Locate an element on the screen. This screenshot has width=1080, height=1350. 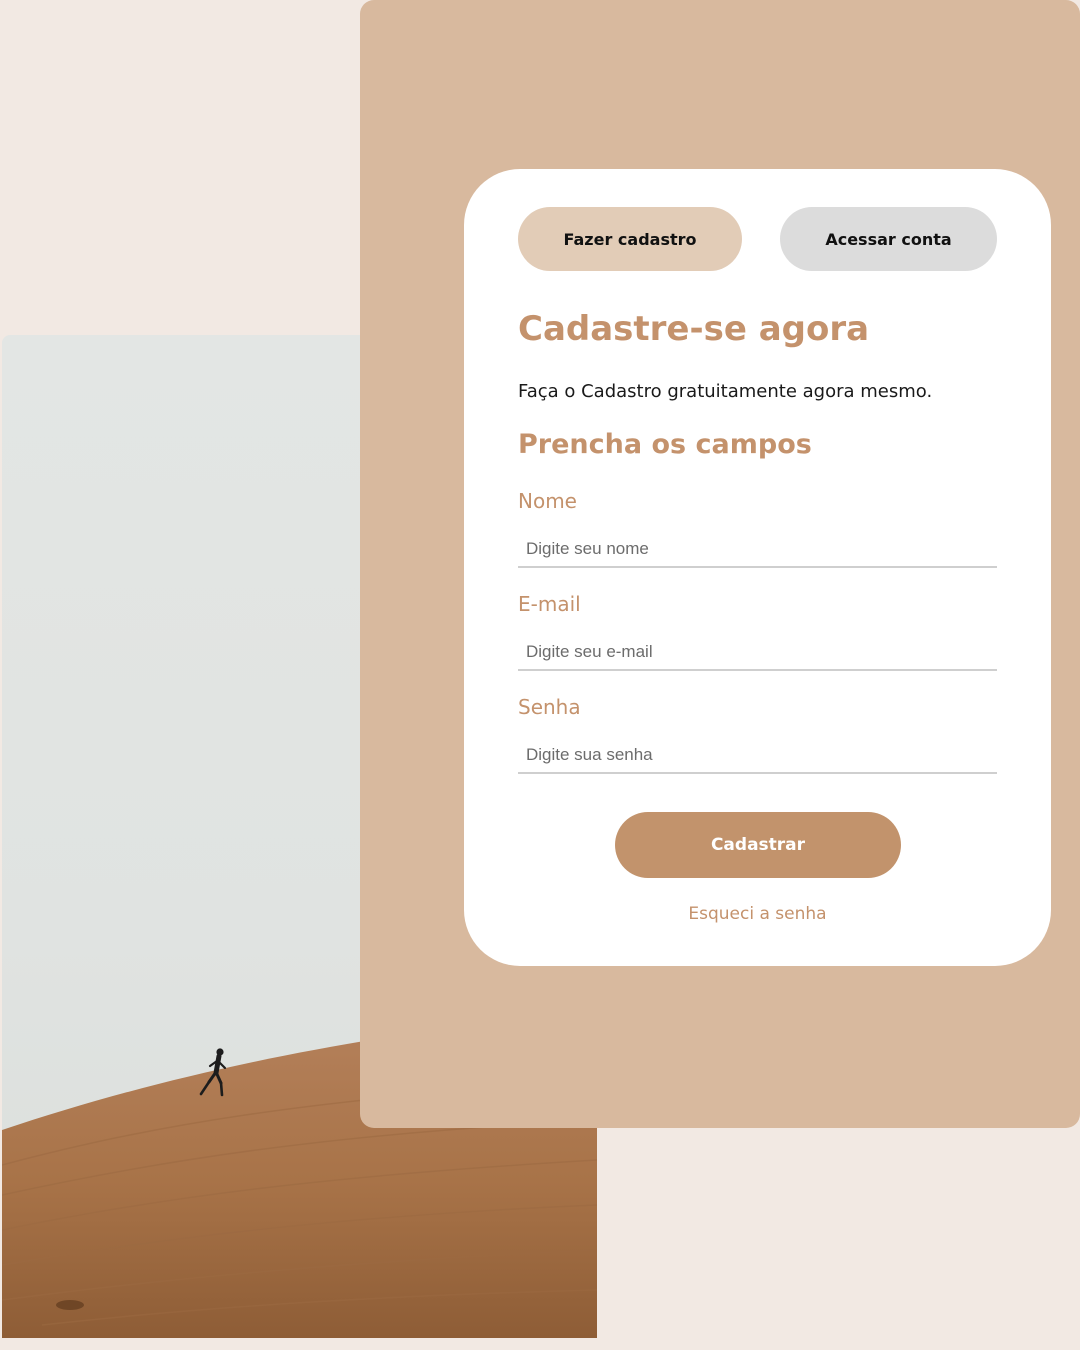
password-input is located at coordinates (757, 756).